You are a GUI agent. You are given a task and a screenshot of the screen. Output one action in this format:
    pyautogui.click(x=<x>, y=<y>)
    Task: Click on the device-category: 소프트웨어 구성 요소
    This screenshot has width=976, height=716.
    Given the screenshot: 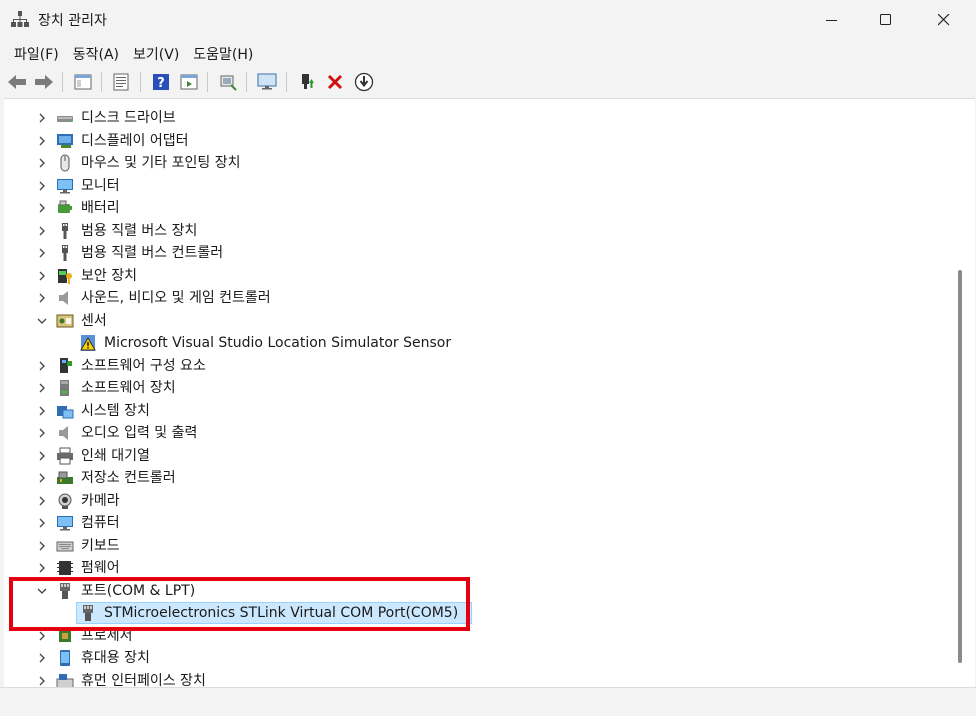 What is the action you would take?
    pyautogui.click(x=474, y=366)
    